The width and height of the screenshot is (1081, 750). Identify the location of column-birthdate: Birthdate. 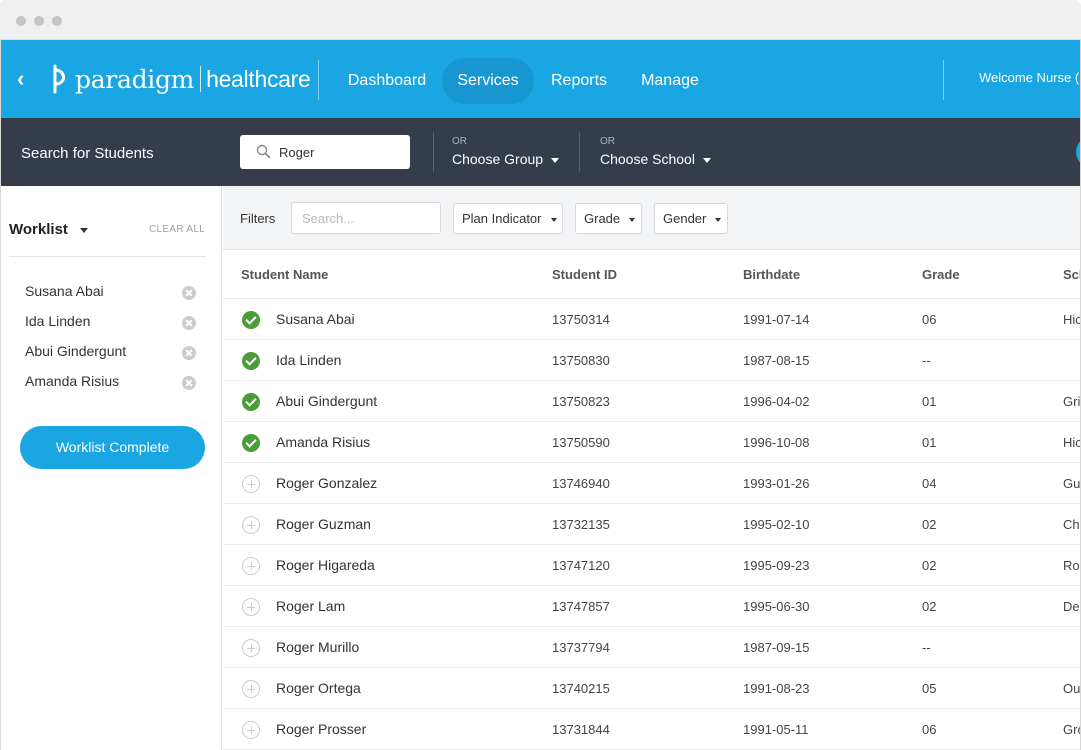
(771, 274).